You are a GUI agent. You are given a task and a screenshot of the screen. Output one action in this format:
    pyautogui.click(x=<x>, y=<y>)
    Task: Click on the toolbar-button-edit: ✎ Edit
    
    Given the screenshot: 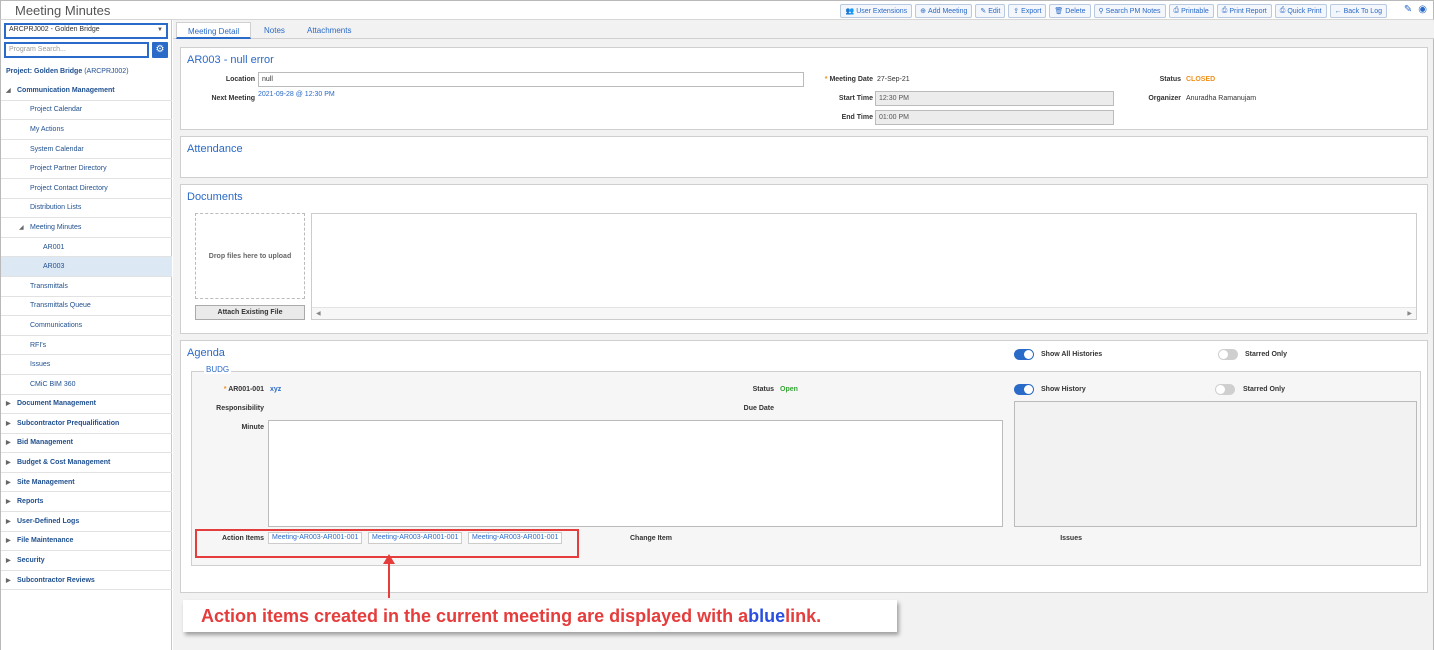 What is the action you would take?
    pyautogui.click(x=990, y=11)
    